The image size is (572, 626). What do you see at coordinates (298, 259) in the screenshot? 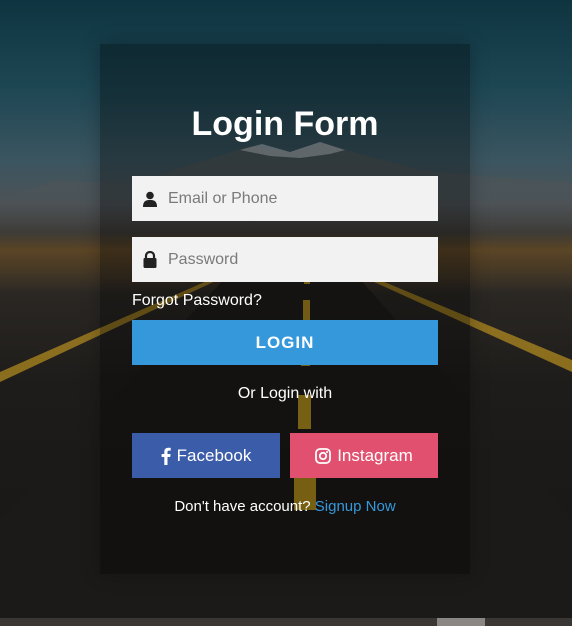
I see `password-input` at bounding box center [298, 259].